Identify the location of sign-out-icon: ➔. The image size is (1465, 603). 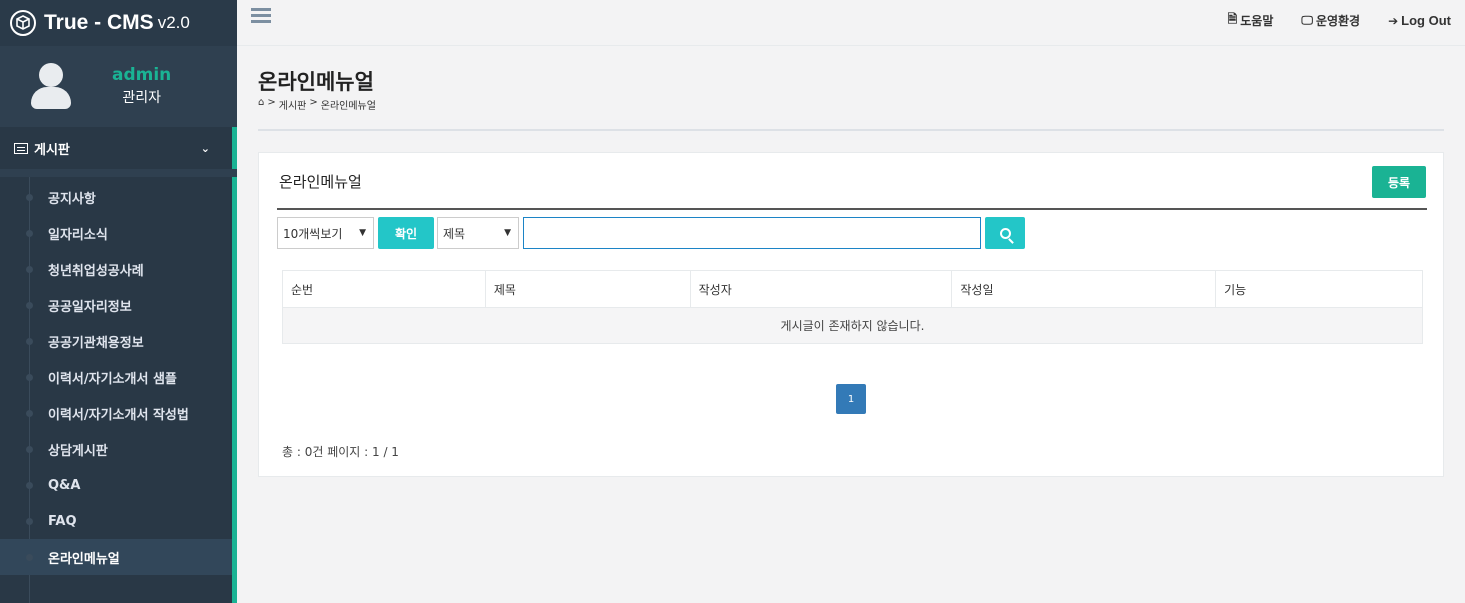
(1393, 20).